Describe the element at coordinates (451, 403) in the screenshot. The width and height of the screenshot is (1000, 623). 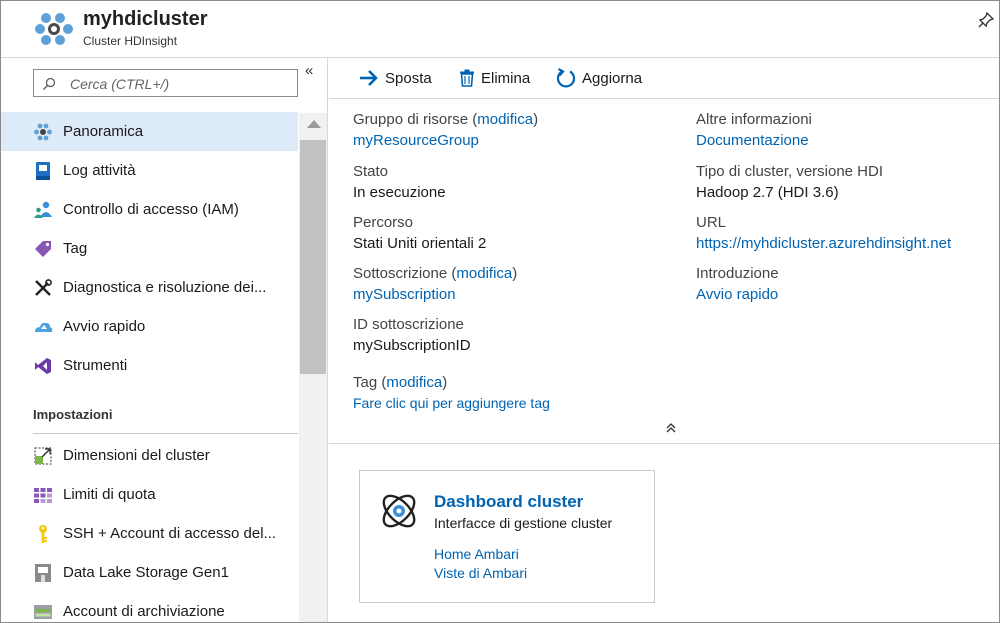
I see `add-tags-link: Fare clic qui per aggiungere tag` at that location.